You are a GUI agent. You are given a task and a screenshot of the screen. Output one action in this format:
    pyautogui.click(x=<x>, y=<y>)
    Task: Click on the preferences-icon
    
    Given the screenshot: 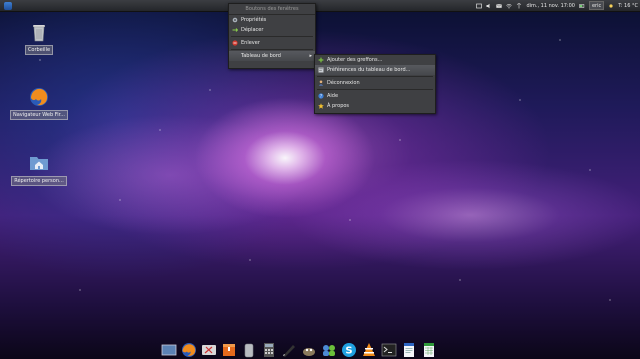 What is the action you would take?
    pyautogui.click(x=321, y=70)
    